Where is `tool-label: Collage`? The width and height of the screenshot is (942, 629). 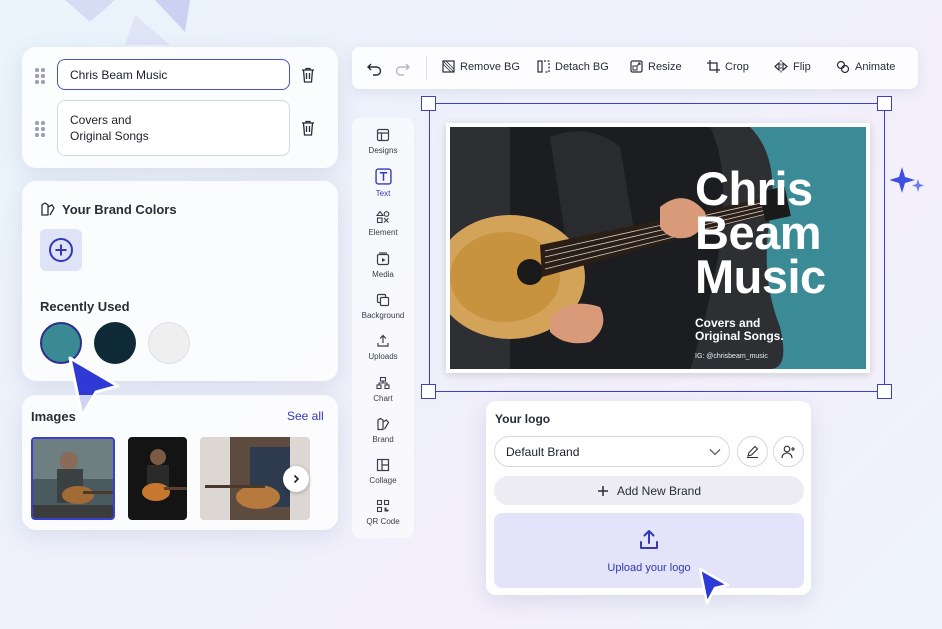
tool-label: Collage is located at coordinates (383, 480).